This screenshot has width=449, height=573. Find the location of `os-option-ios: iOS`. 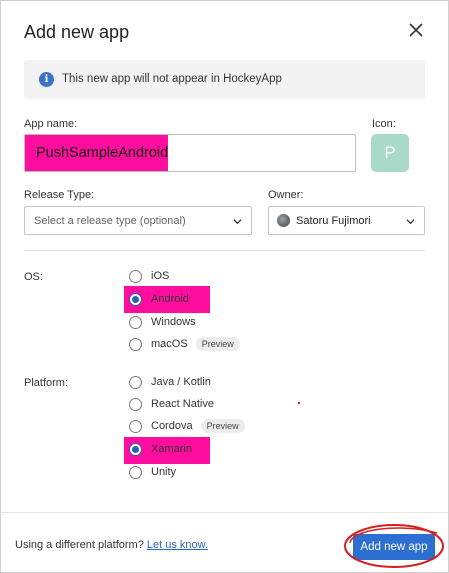

os-option-ios: iOS is located at coordinates (149, 276).